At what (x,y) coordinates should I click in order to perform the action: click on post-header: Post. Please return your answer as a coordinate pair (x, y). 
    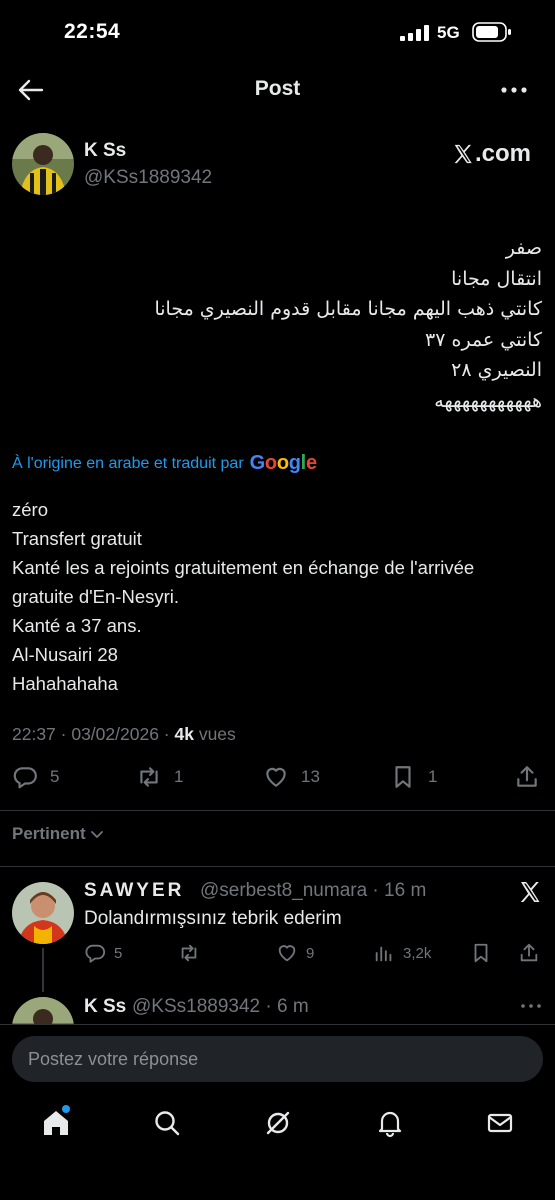
    Looking at the image, I should click on (277, 90).